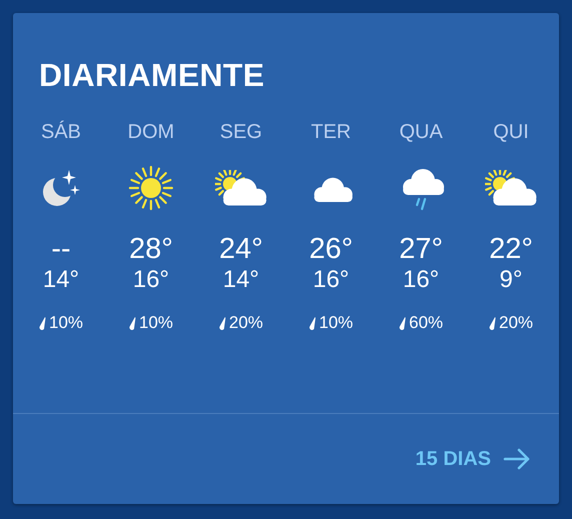  I want to click on fifteen-days-link: 15 DIAS, so click(473, 459).